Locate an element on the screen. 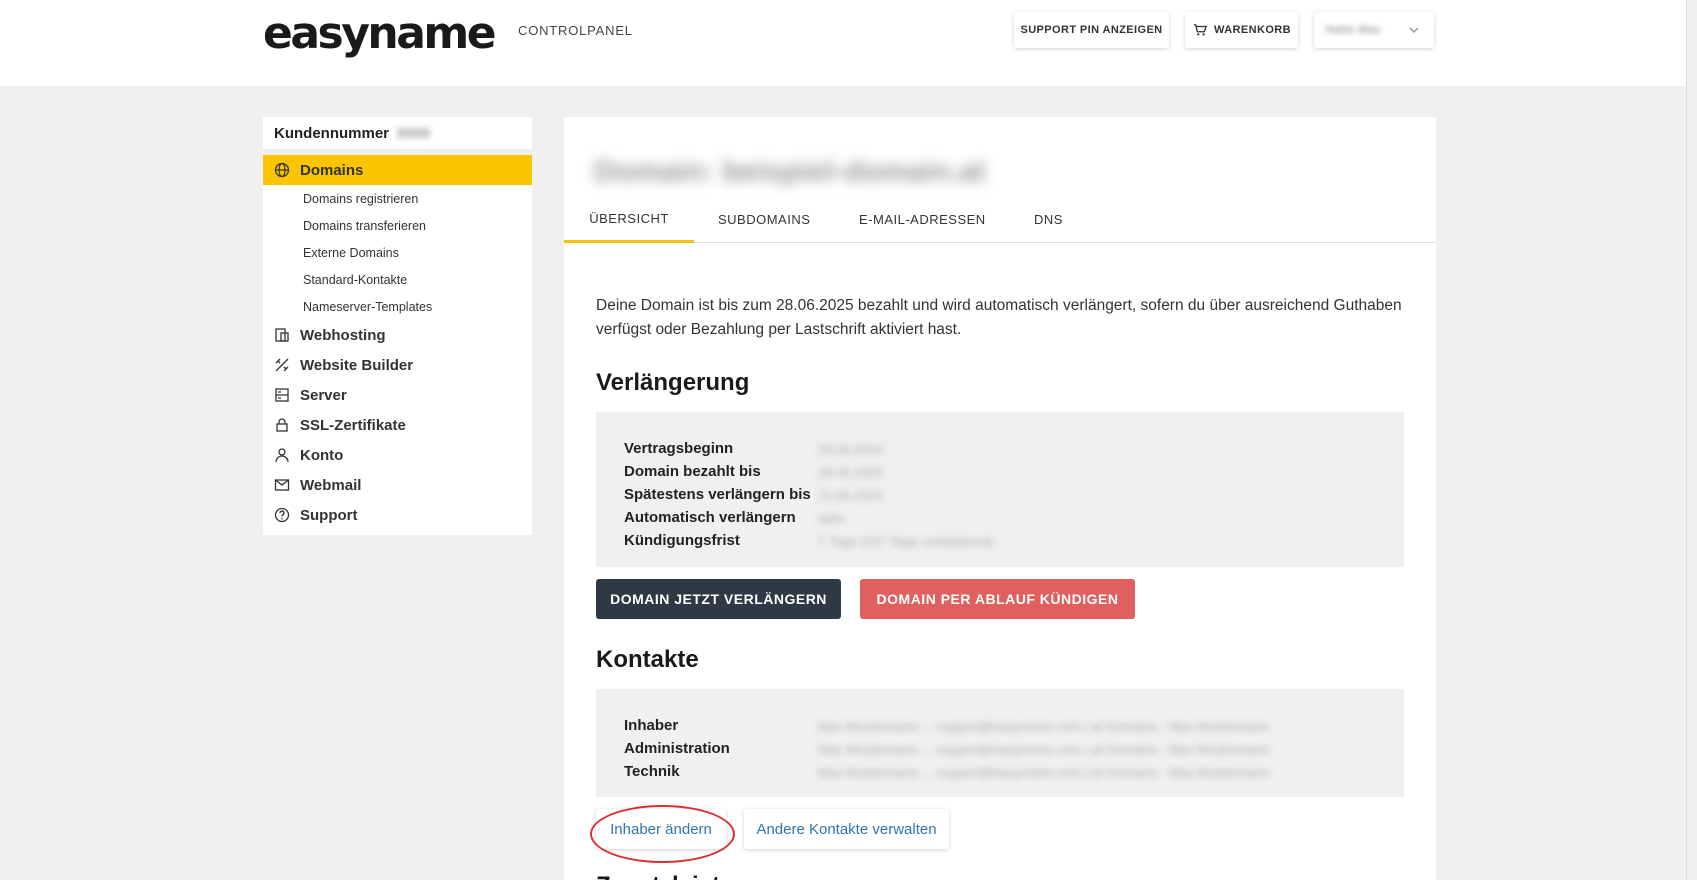  customer-number-label: Kundennummer is located at coordinates (332, 133).